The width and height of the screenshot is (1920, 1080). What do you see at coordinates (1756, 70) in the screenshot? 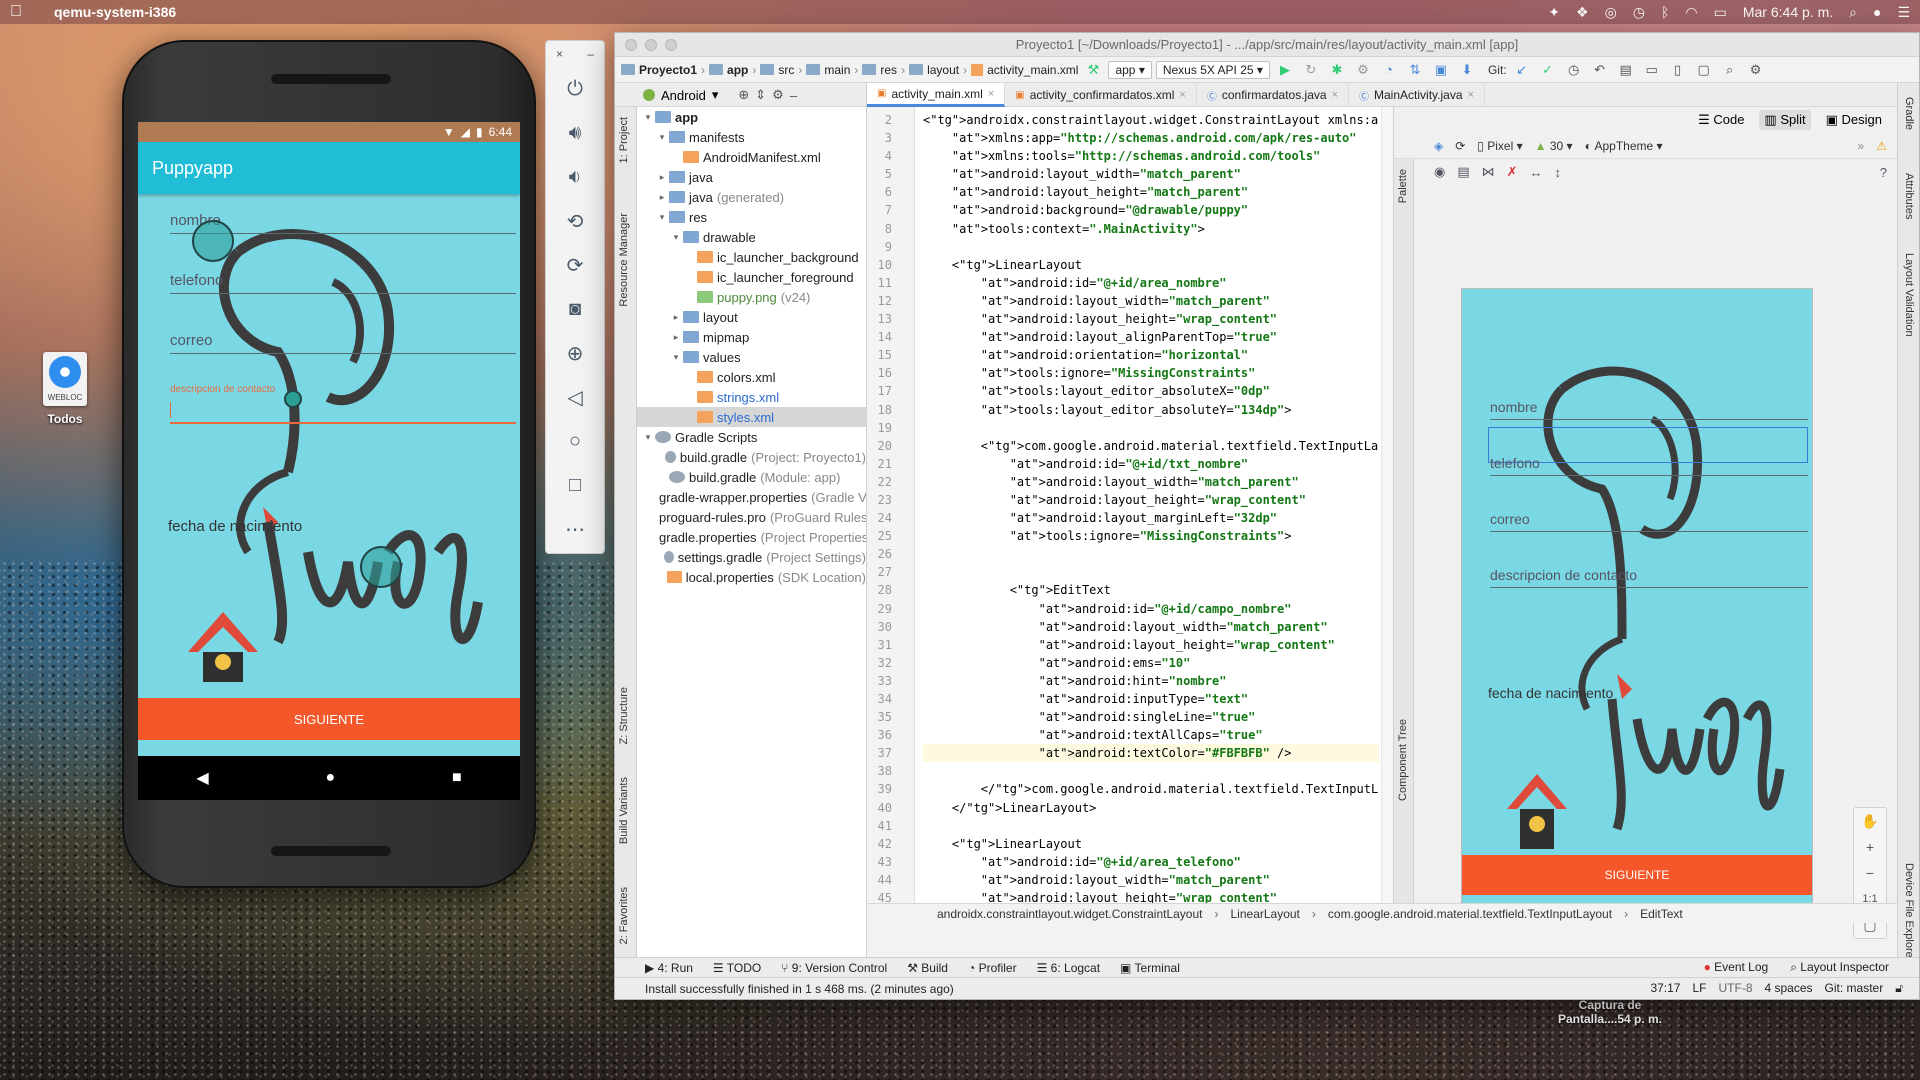
I see `settings-icon: ⚙` at bounding box center [1756, 70].